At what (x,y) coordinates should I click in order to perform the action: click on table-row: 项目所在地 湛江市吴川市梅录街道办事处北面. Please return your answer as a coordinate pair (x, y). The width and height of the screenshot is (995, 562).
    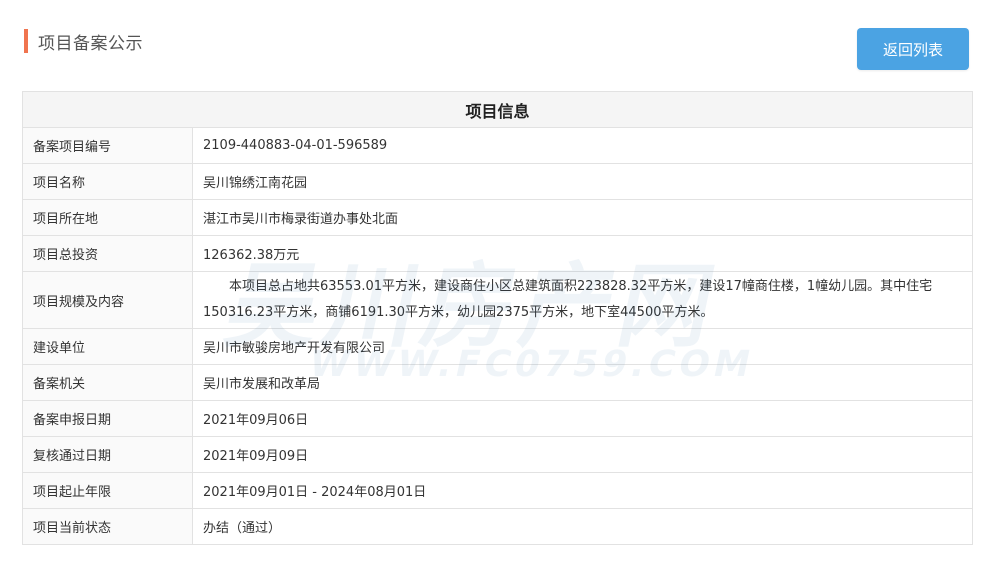
    Looking at the image, I should click on (498, 217).